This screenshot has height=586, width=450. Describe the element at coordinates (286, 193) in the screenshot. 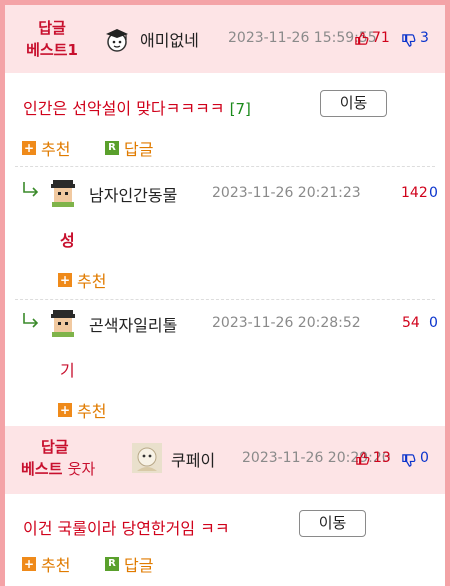

I see `timestamp: 2023-11-26 20:21:23` at that location.